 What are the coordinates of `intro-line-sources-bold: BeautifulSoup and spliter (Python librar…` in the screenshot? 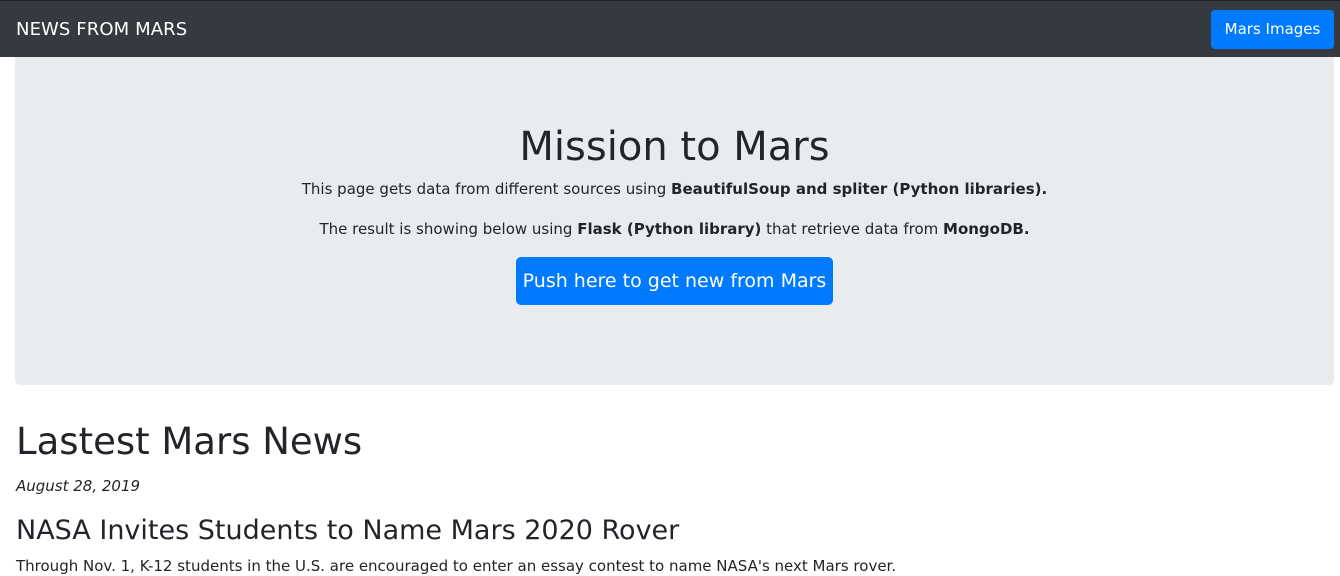 It's located at (859, 189).